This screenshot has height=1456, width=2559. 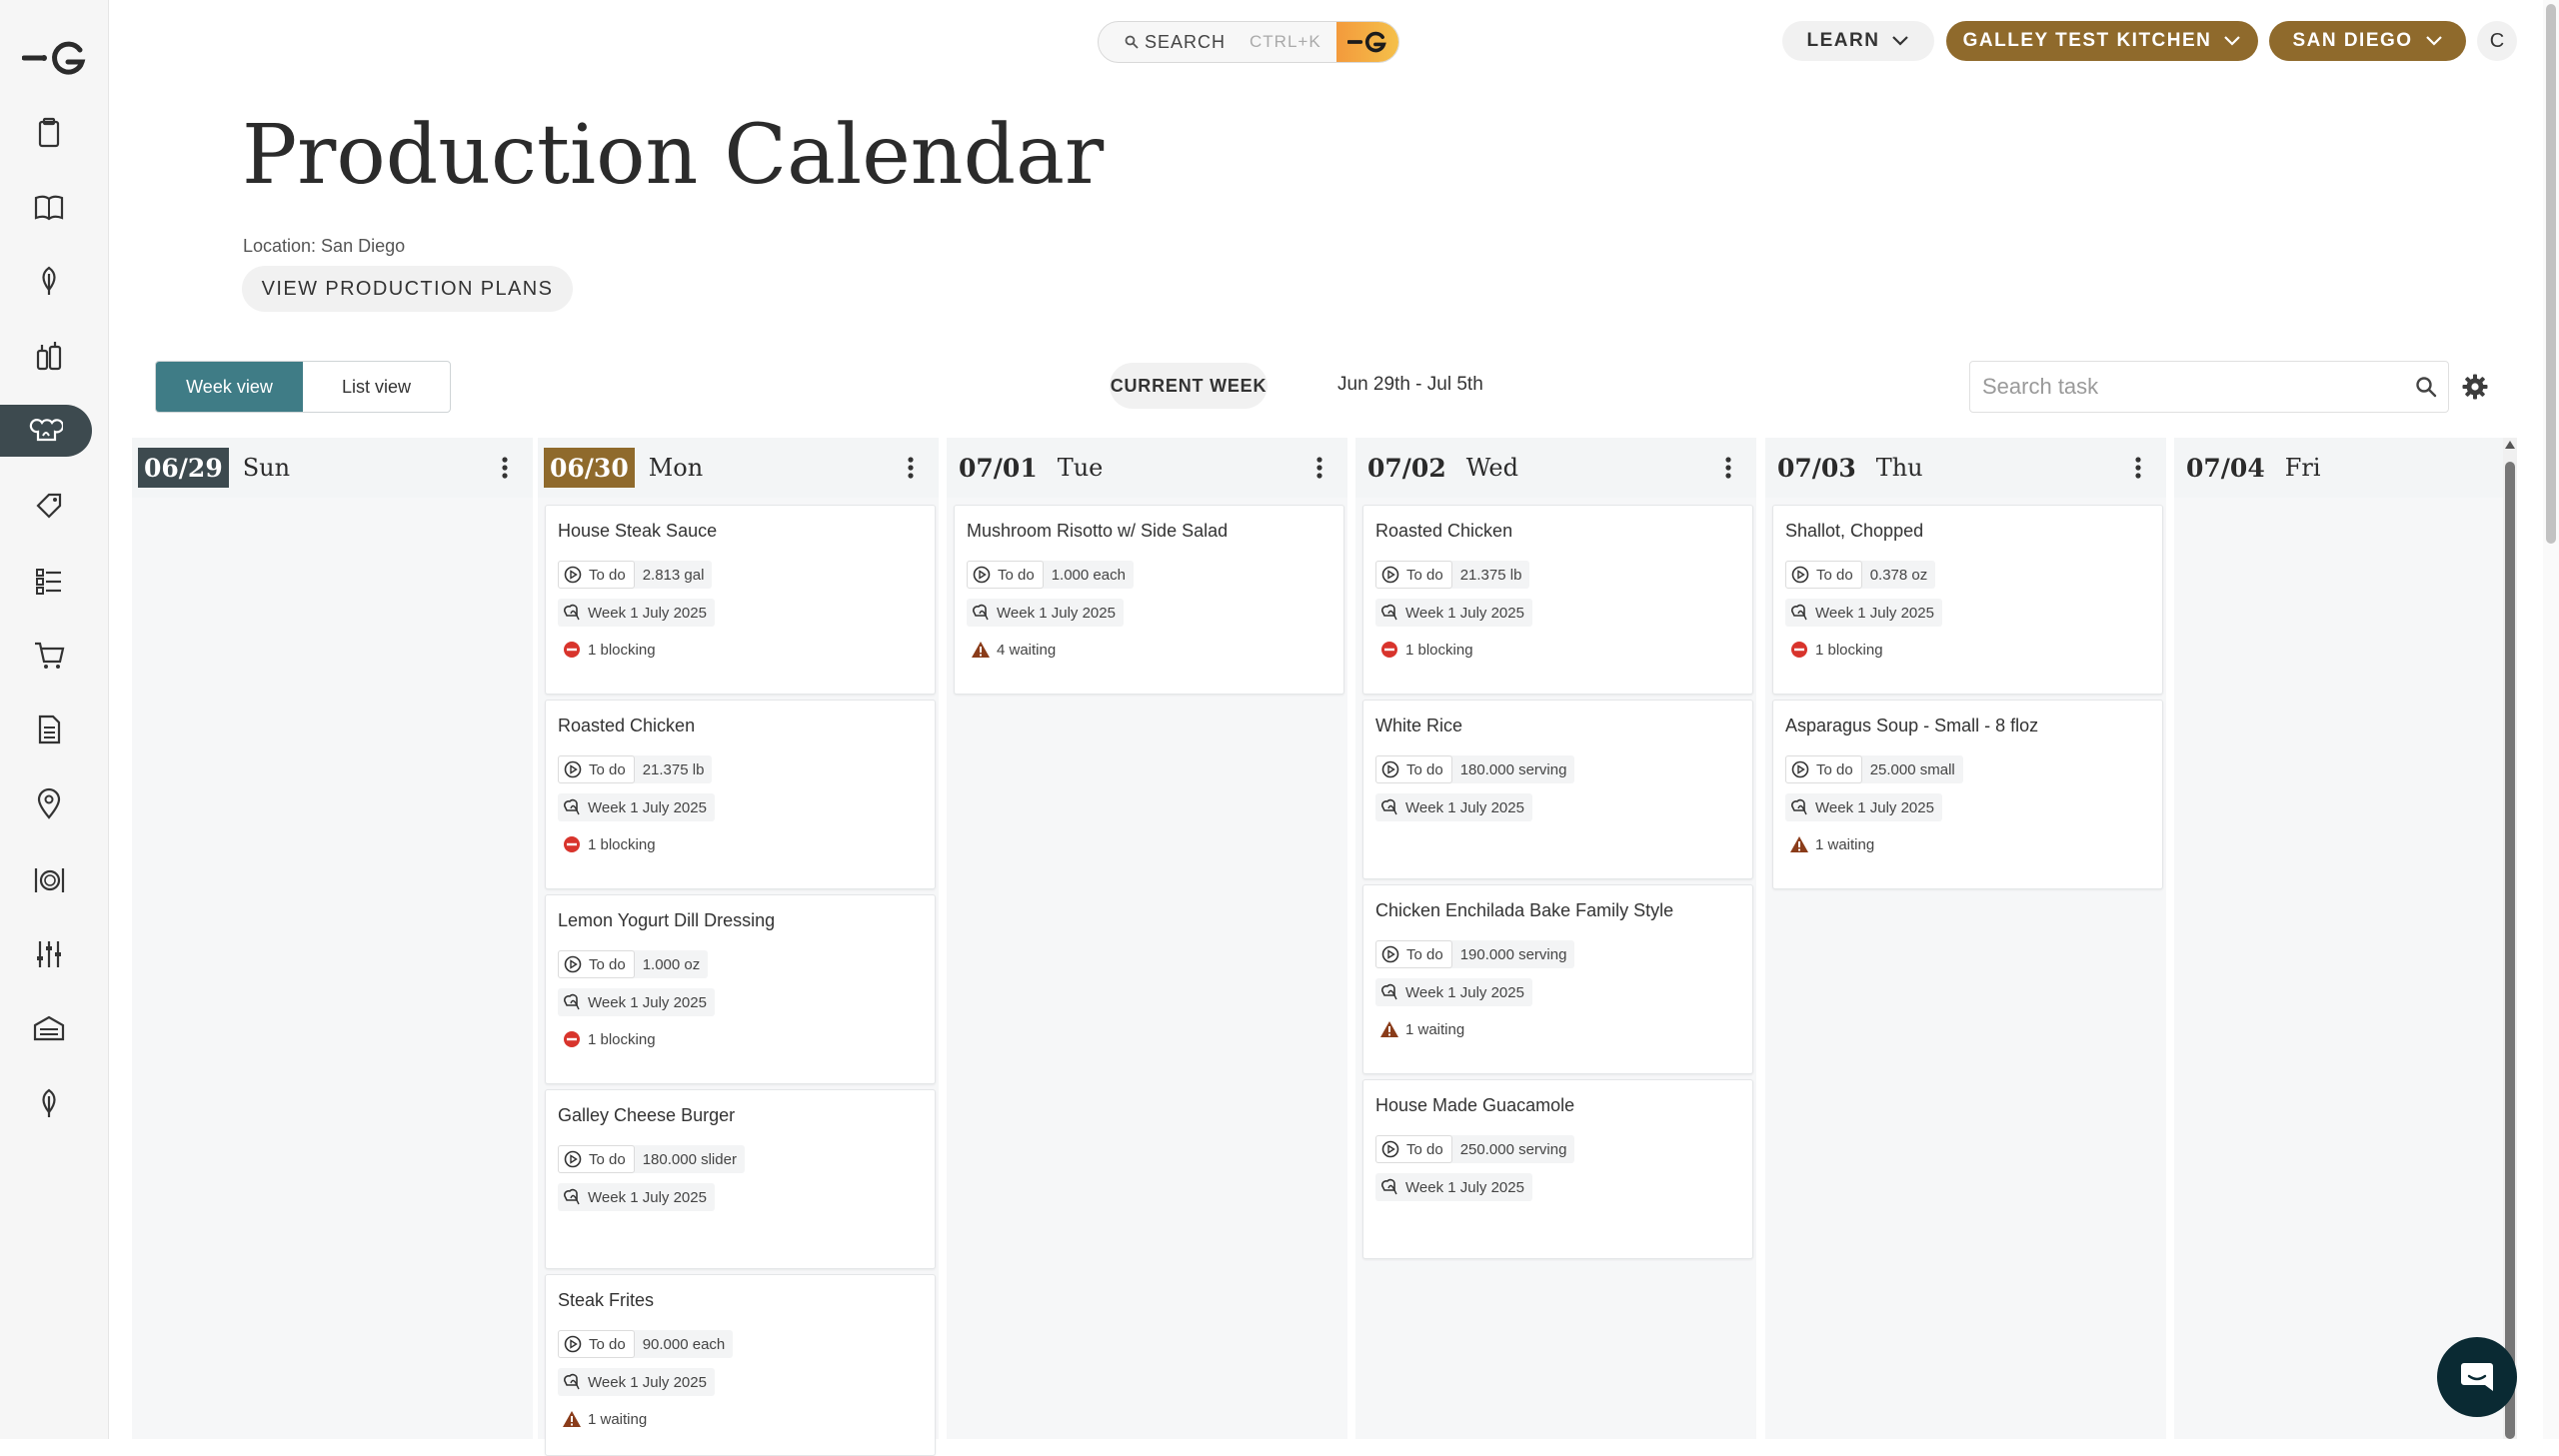 What do you see at coordinates (2102, 41) in the screenshot?
I see `kitchen-selector-button: GALLEY TEST KITCHEN` at bounding box center [2102, 41].